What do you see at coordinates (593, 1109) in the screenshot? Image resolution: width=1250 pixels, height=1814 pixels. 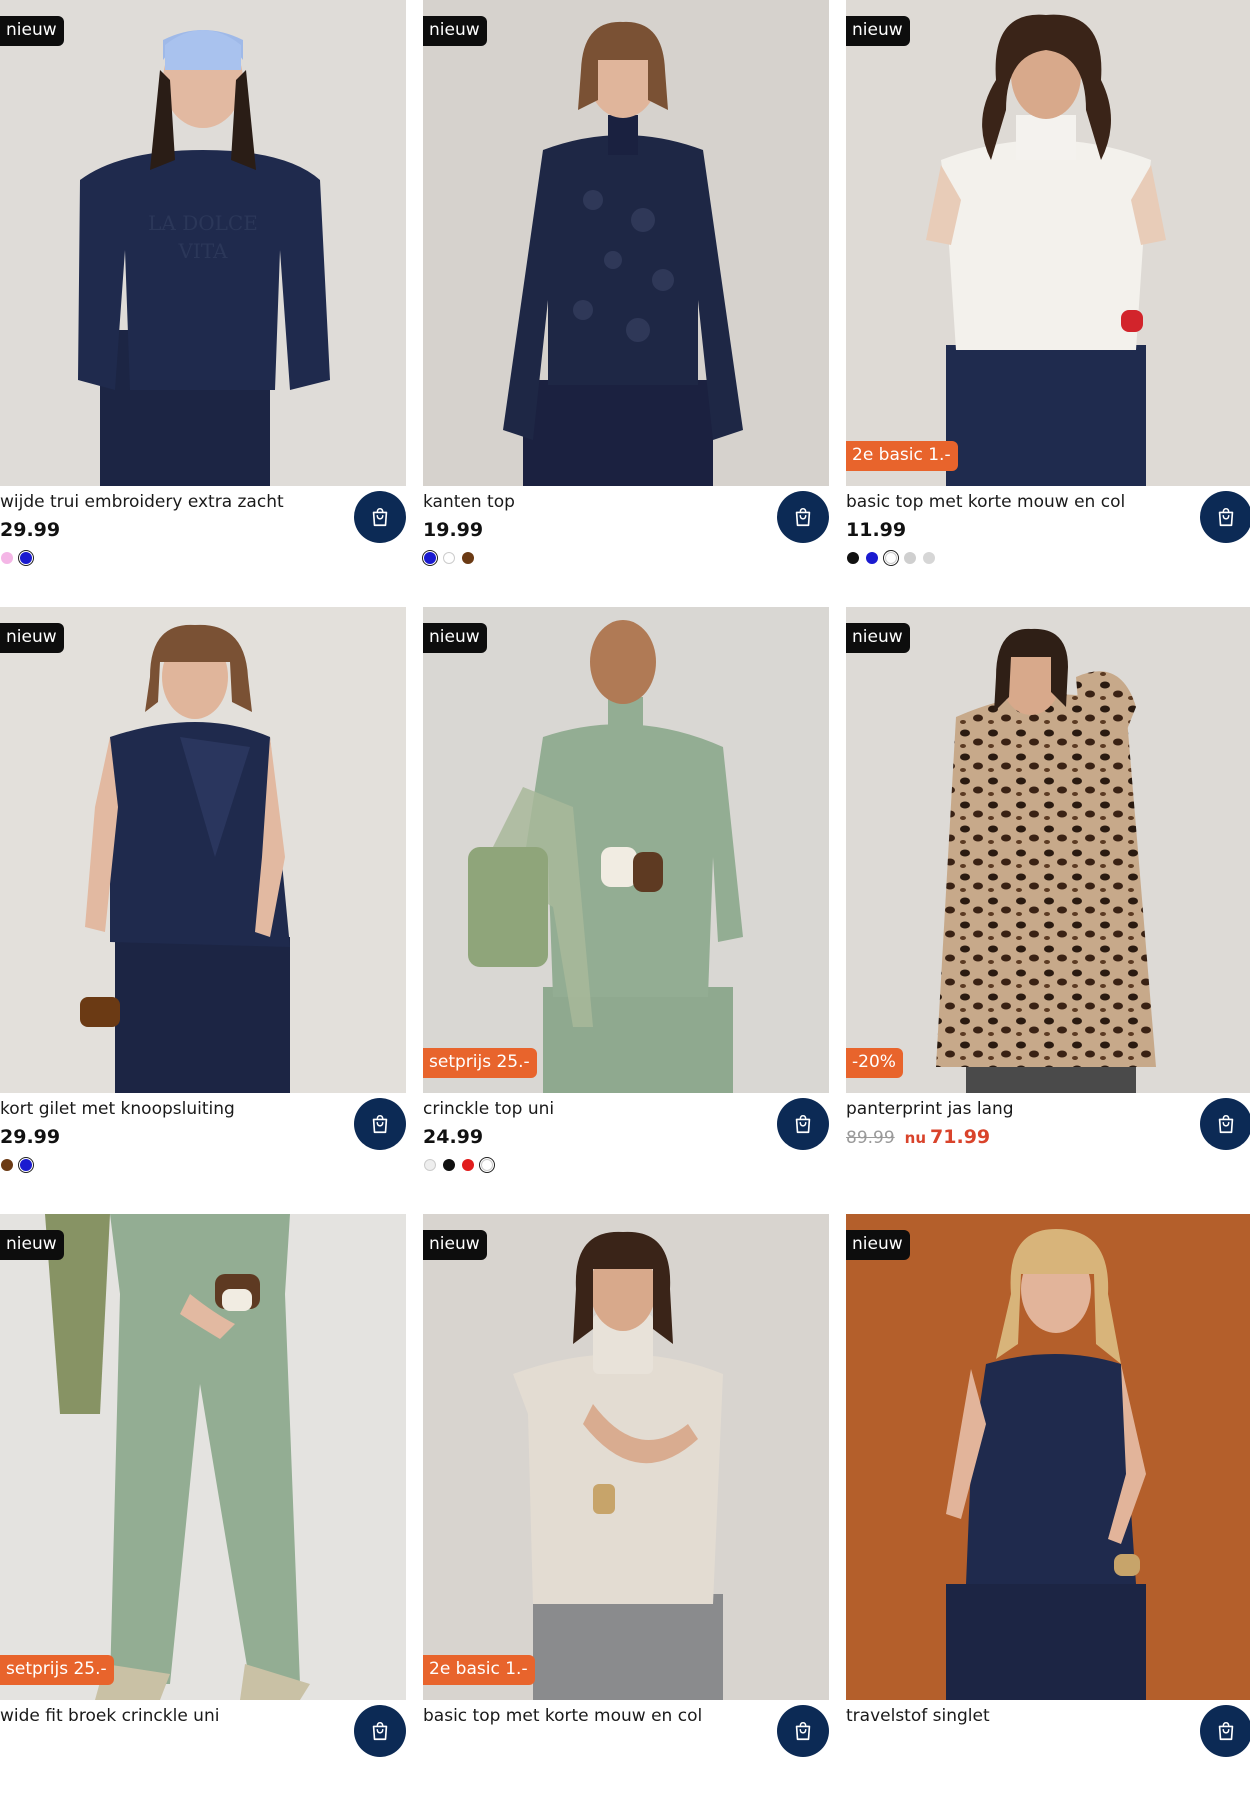 I see `product-title: crinckle top uni` at bounding box center [593, 1109].